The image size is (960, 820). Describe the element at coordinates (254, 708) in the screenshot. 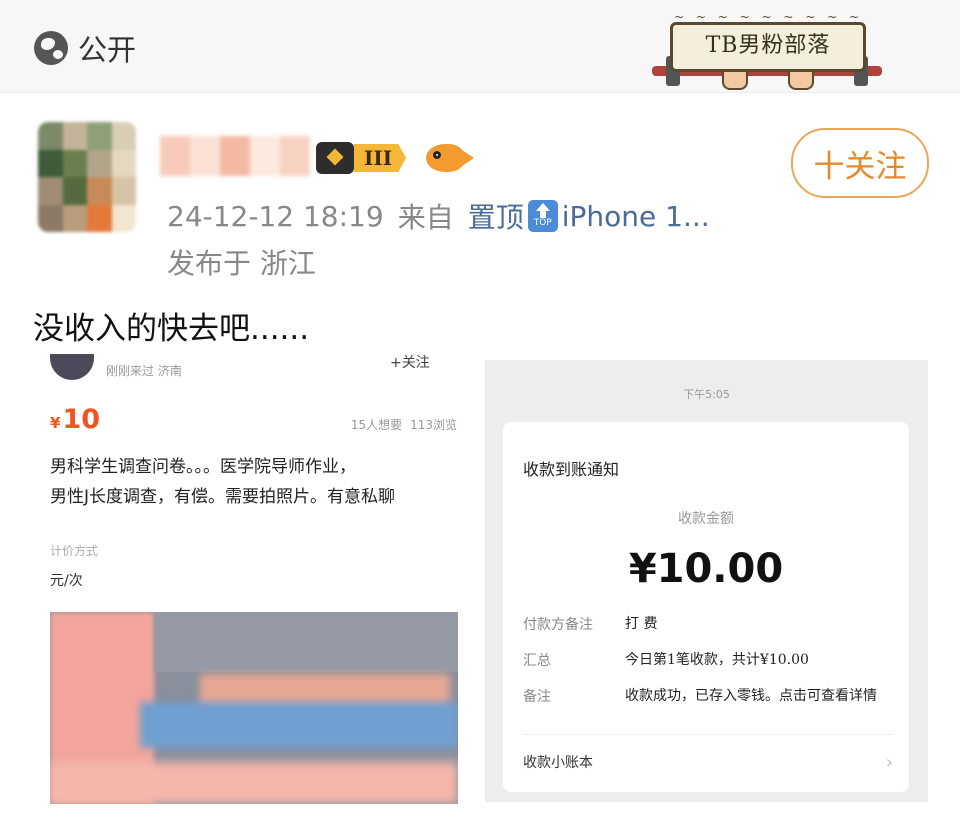

I see `redacted-image` at that location.